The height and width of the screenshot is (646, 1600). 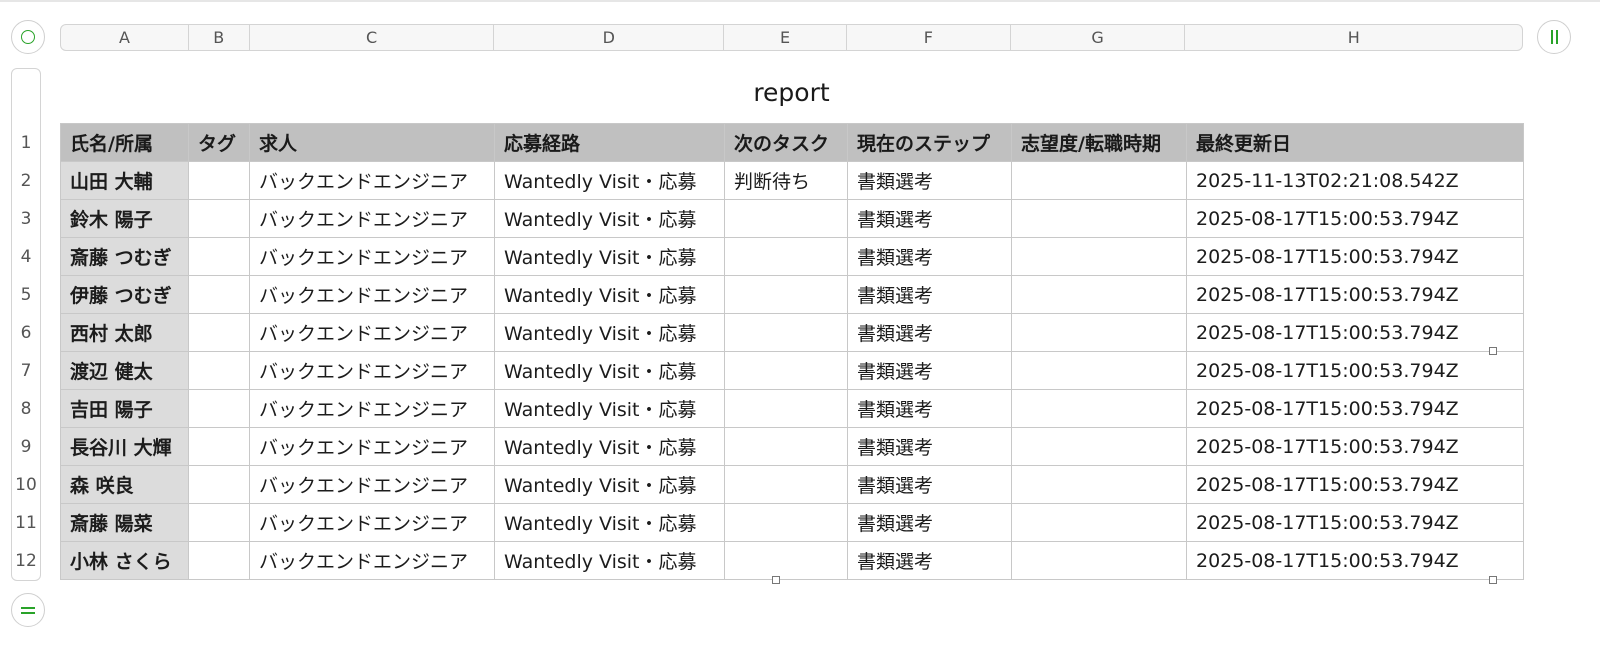 What do you see at coordinates (786, 180) in the screenshot?
I see `cell-next-task: 判断待ち` at bounding box center [786, 180].